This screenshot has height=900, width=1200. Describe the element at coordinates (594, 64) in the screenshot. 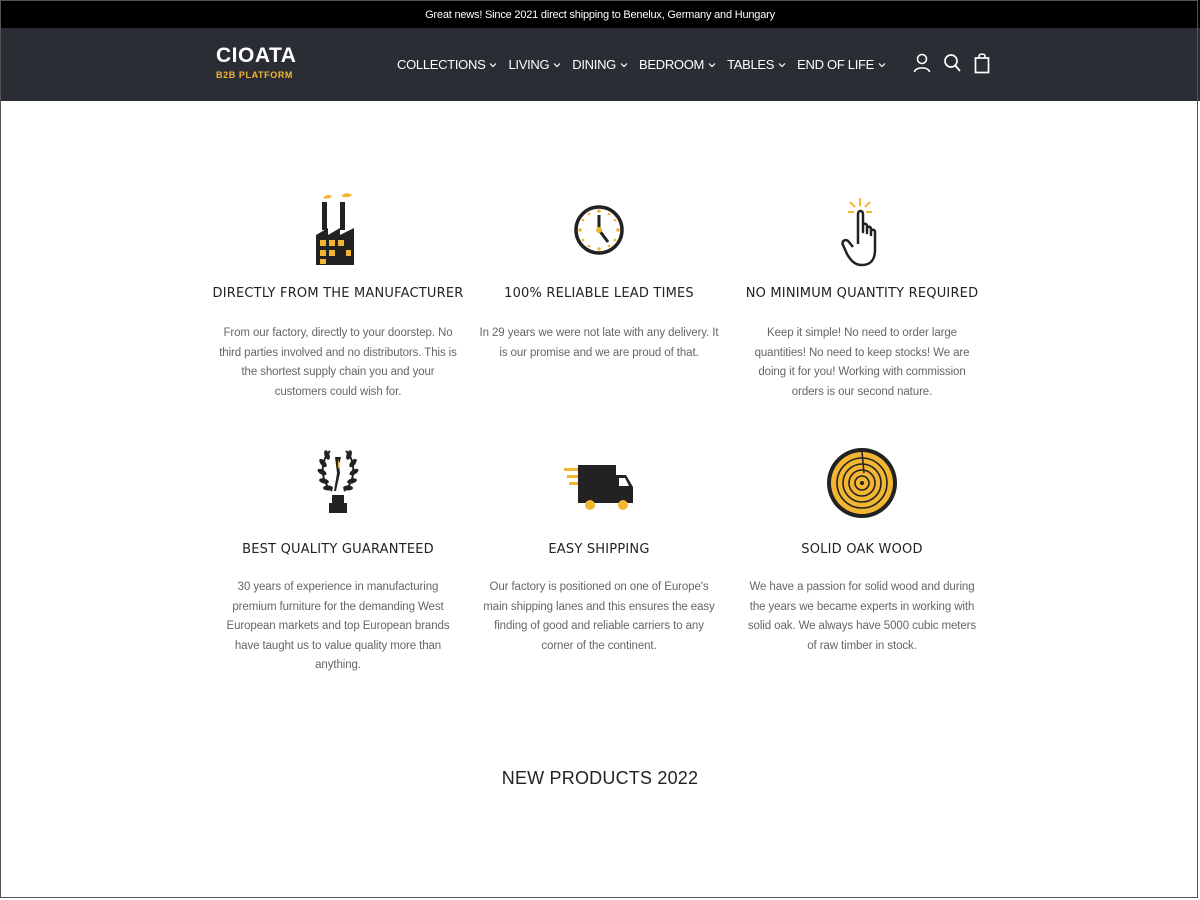

I see `nav-item-label: DINING` at that location.